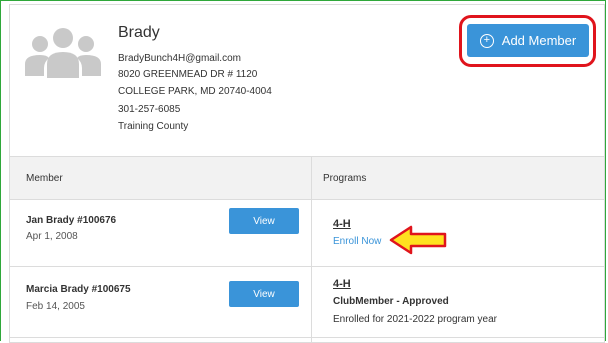 This screenshot has width=608, height=343. Describe the element at coordinates (357, 241) in the screenshot. I see `enroll-now-link: Enroll Now` at that location.